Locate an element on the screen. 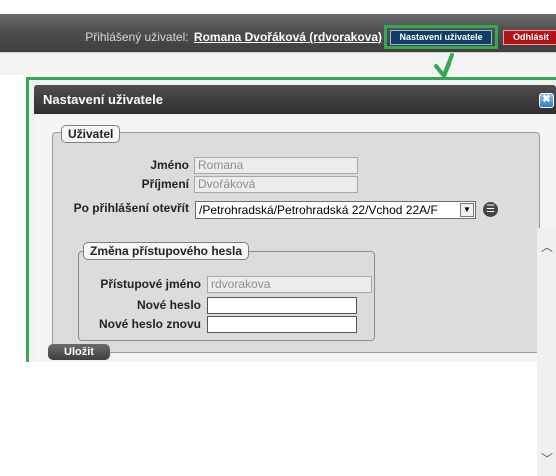 Image resolution: width=556 pixels, height=476 pixels. logged-in-label: Přihlášený uživatel: is located at coordinates (137, 37).